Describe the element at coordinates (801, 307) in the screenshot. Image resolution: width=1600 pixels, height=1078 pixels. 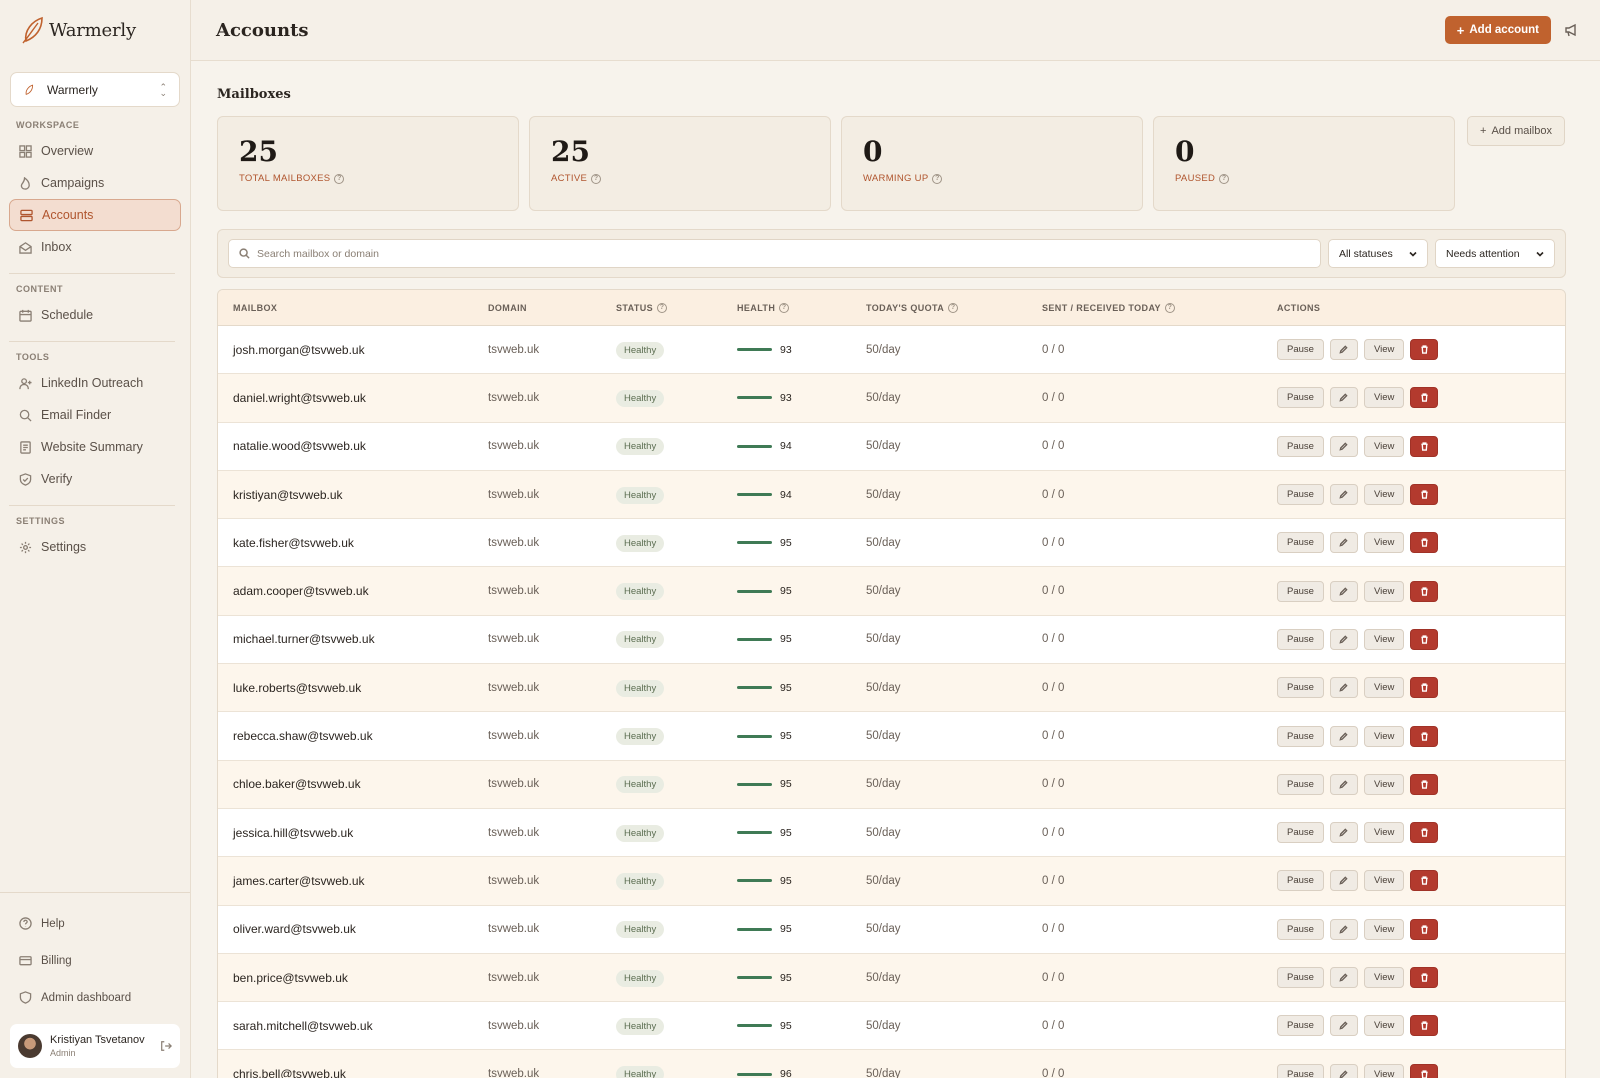
I see `column-header-health: HEALTH?` at that location.